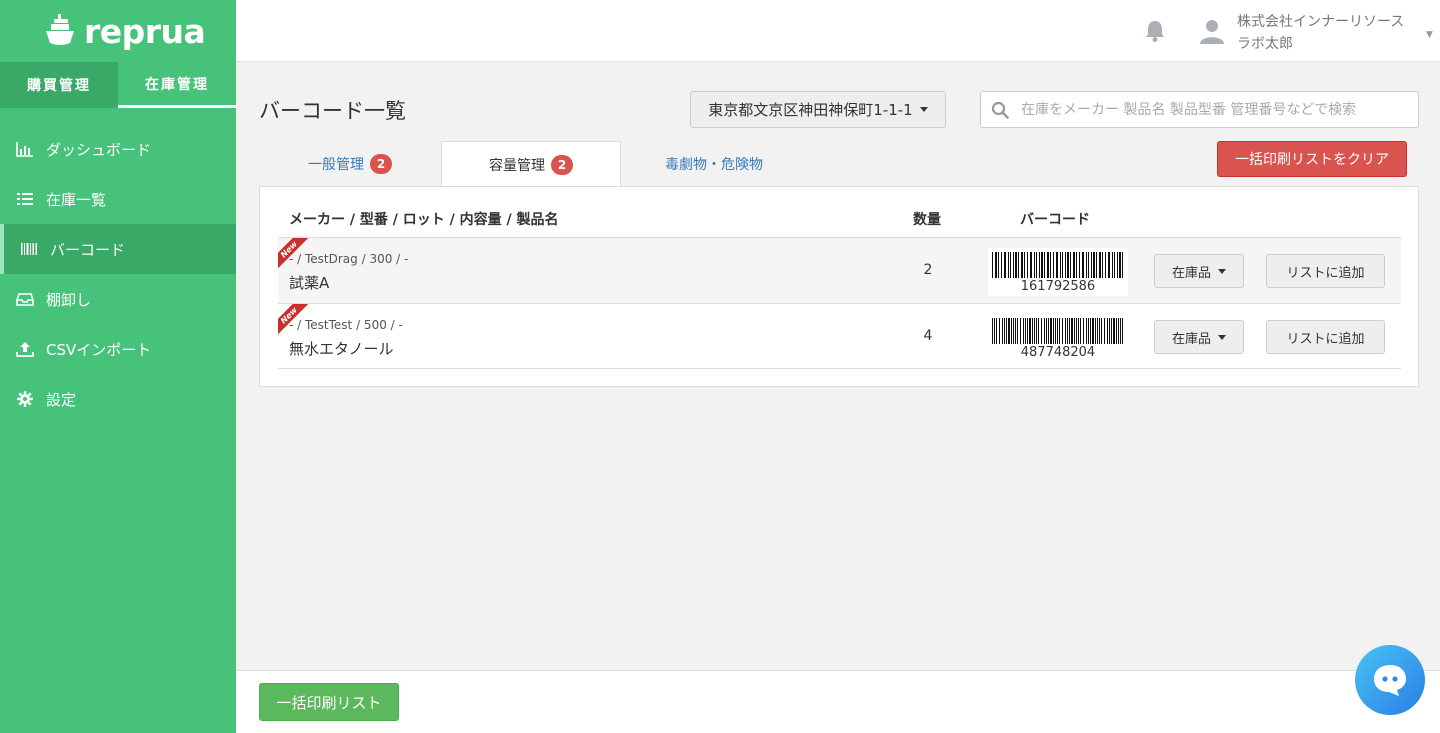 The height and width of the screenshot is (733, 1440). Describe the element at coordinates (336, 165) in the screenshot. I see `tab-label: 一般管理` at that location.